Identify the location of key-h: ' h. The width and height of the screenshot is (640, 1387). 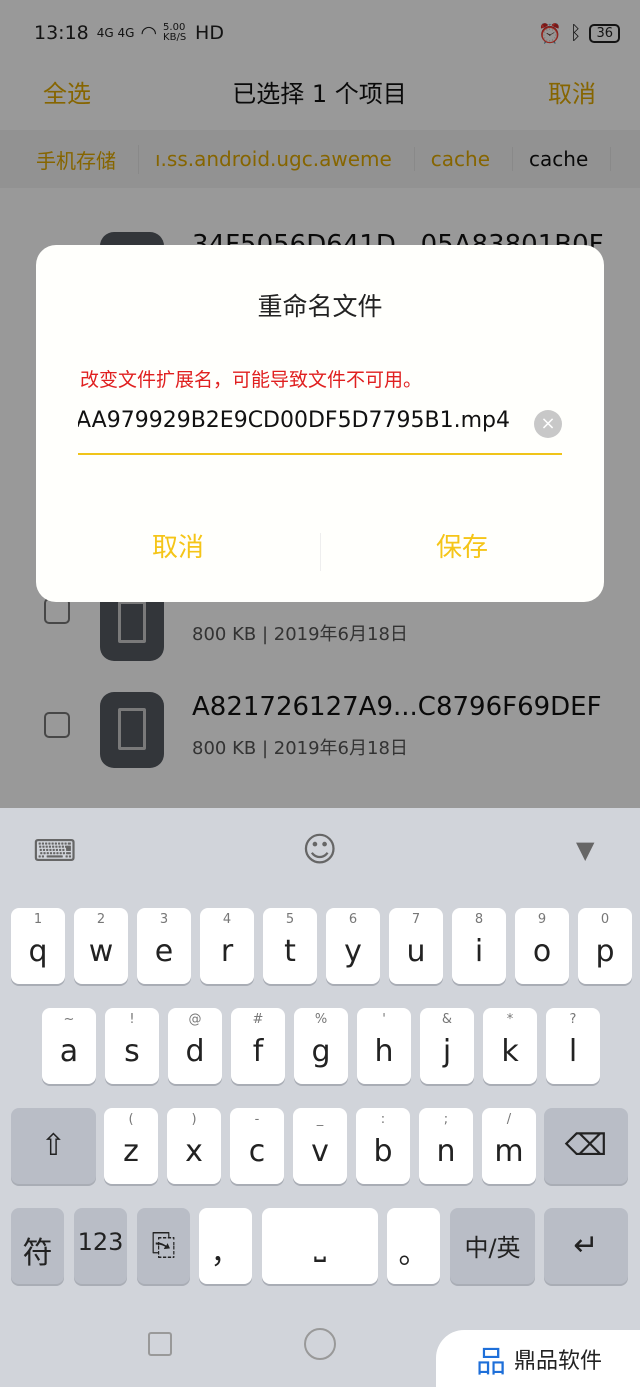
(384, 1046).